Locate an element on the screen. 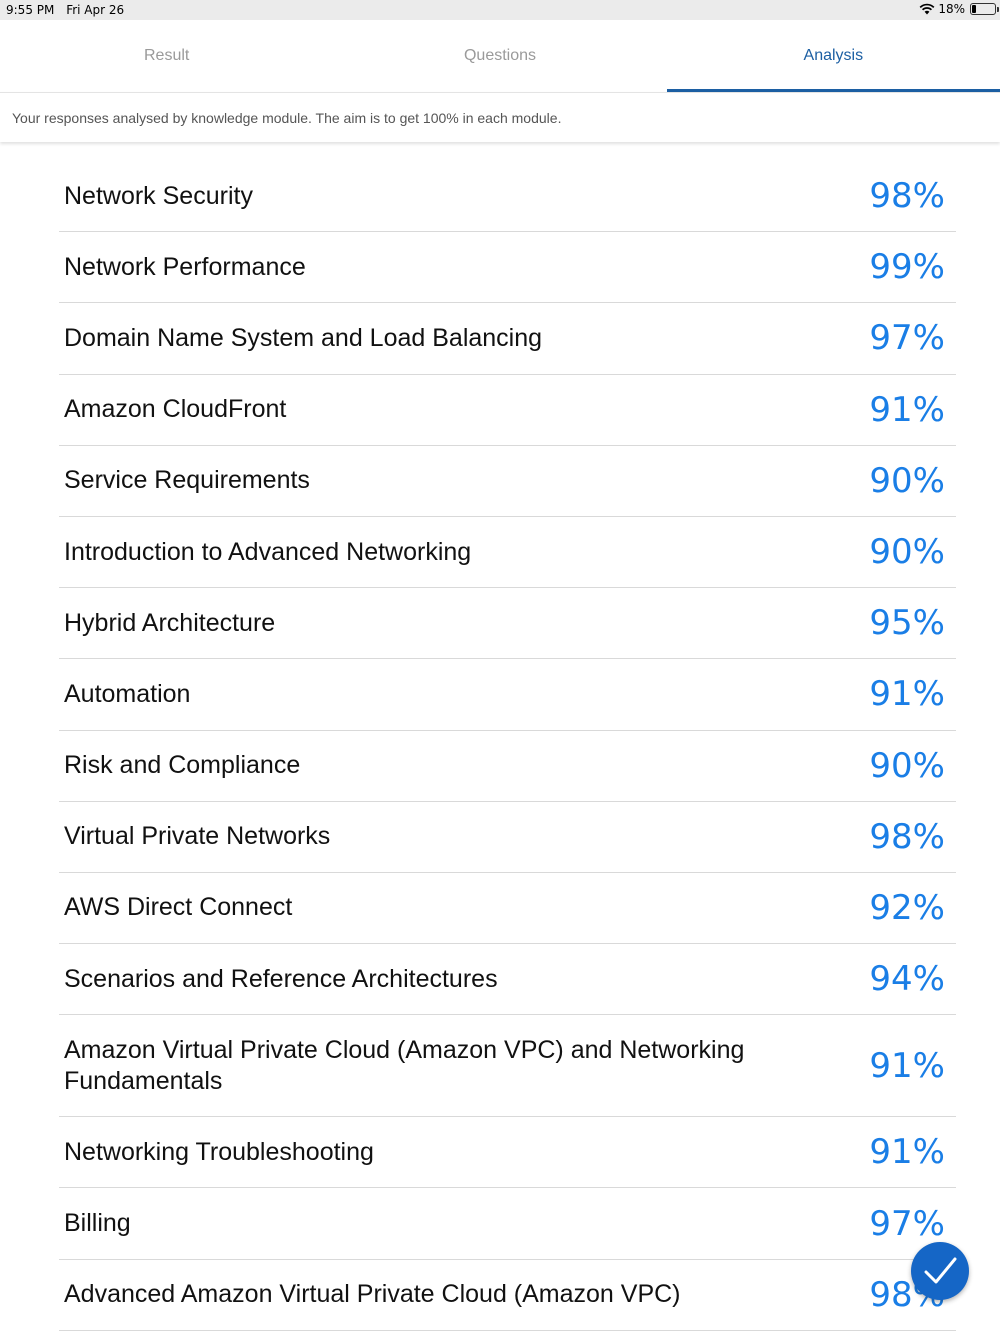  battery-icon is located at coordinates (984, 9).